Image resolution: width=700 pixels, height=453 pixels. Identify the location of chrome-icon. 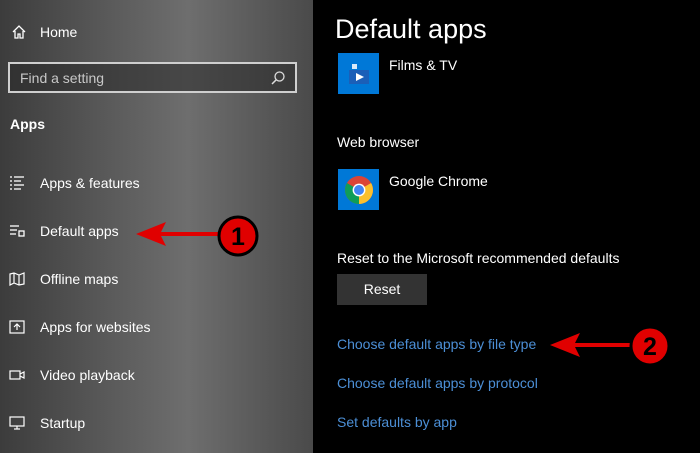
(358, 189).